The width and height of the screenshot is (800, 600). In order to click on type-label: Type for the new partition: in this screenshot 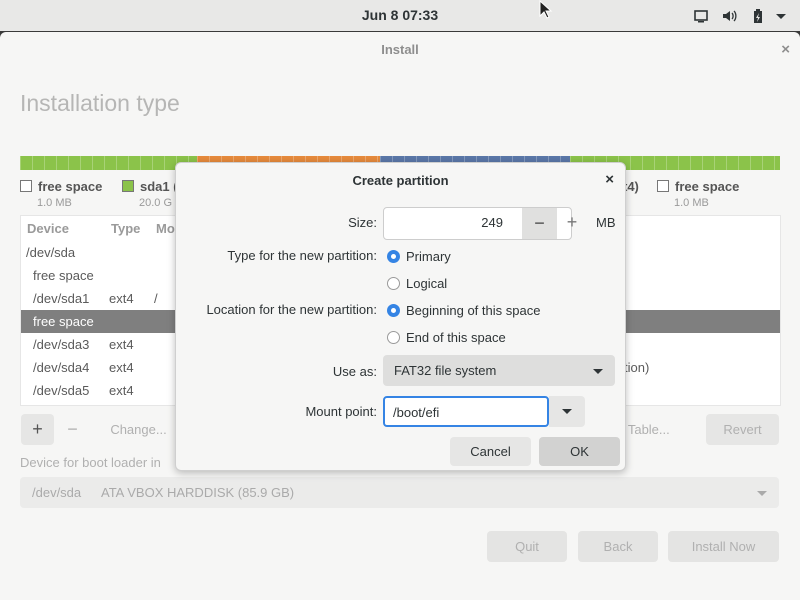, I will do `click(302, 255)`.